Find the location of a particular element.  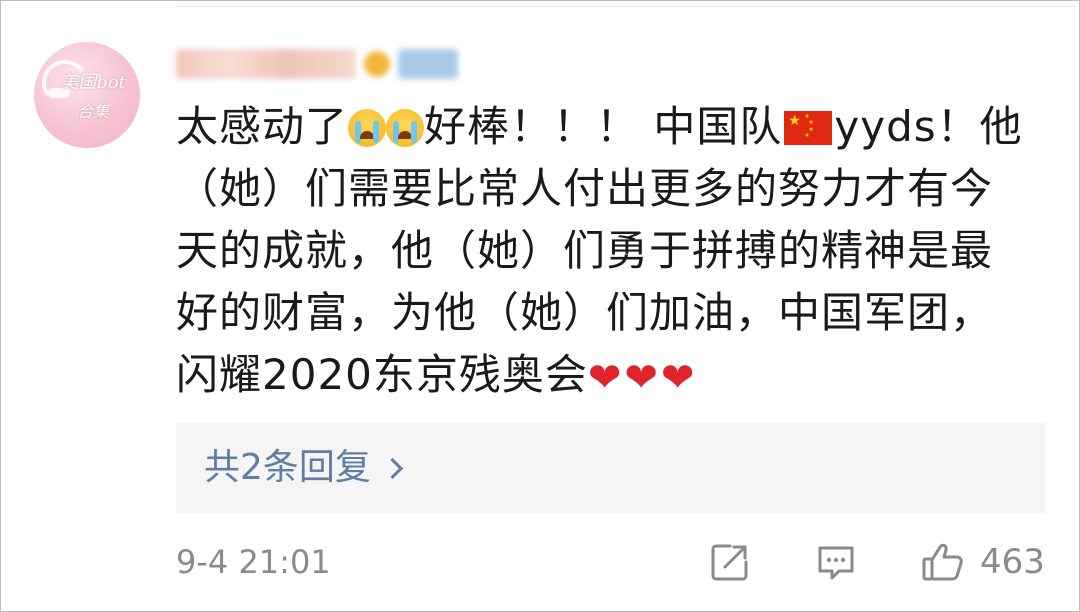

username-redacted is located at coordinates (317, 64).